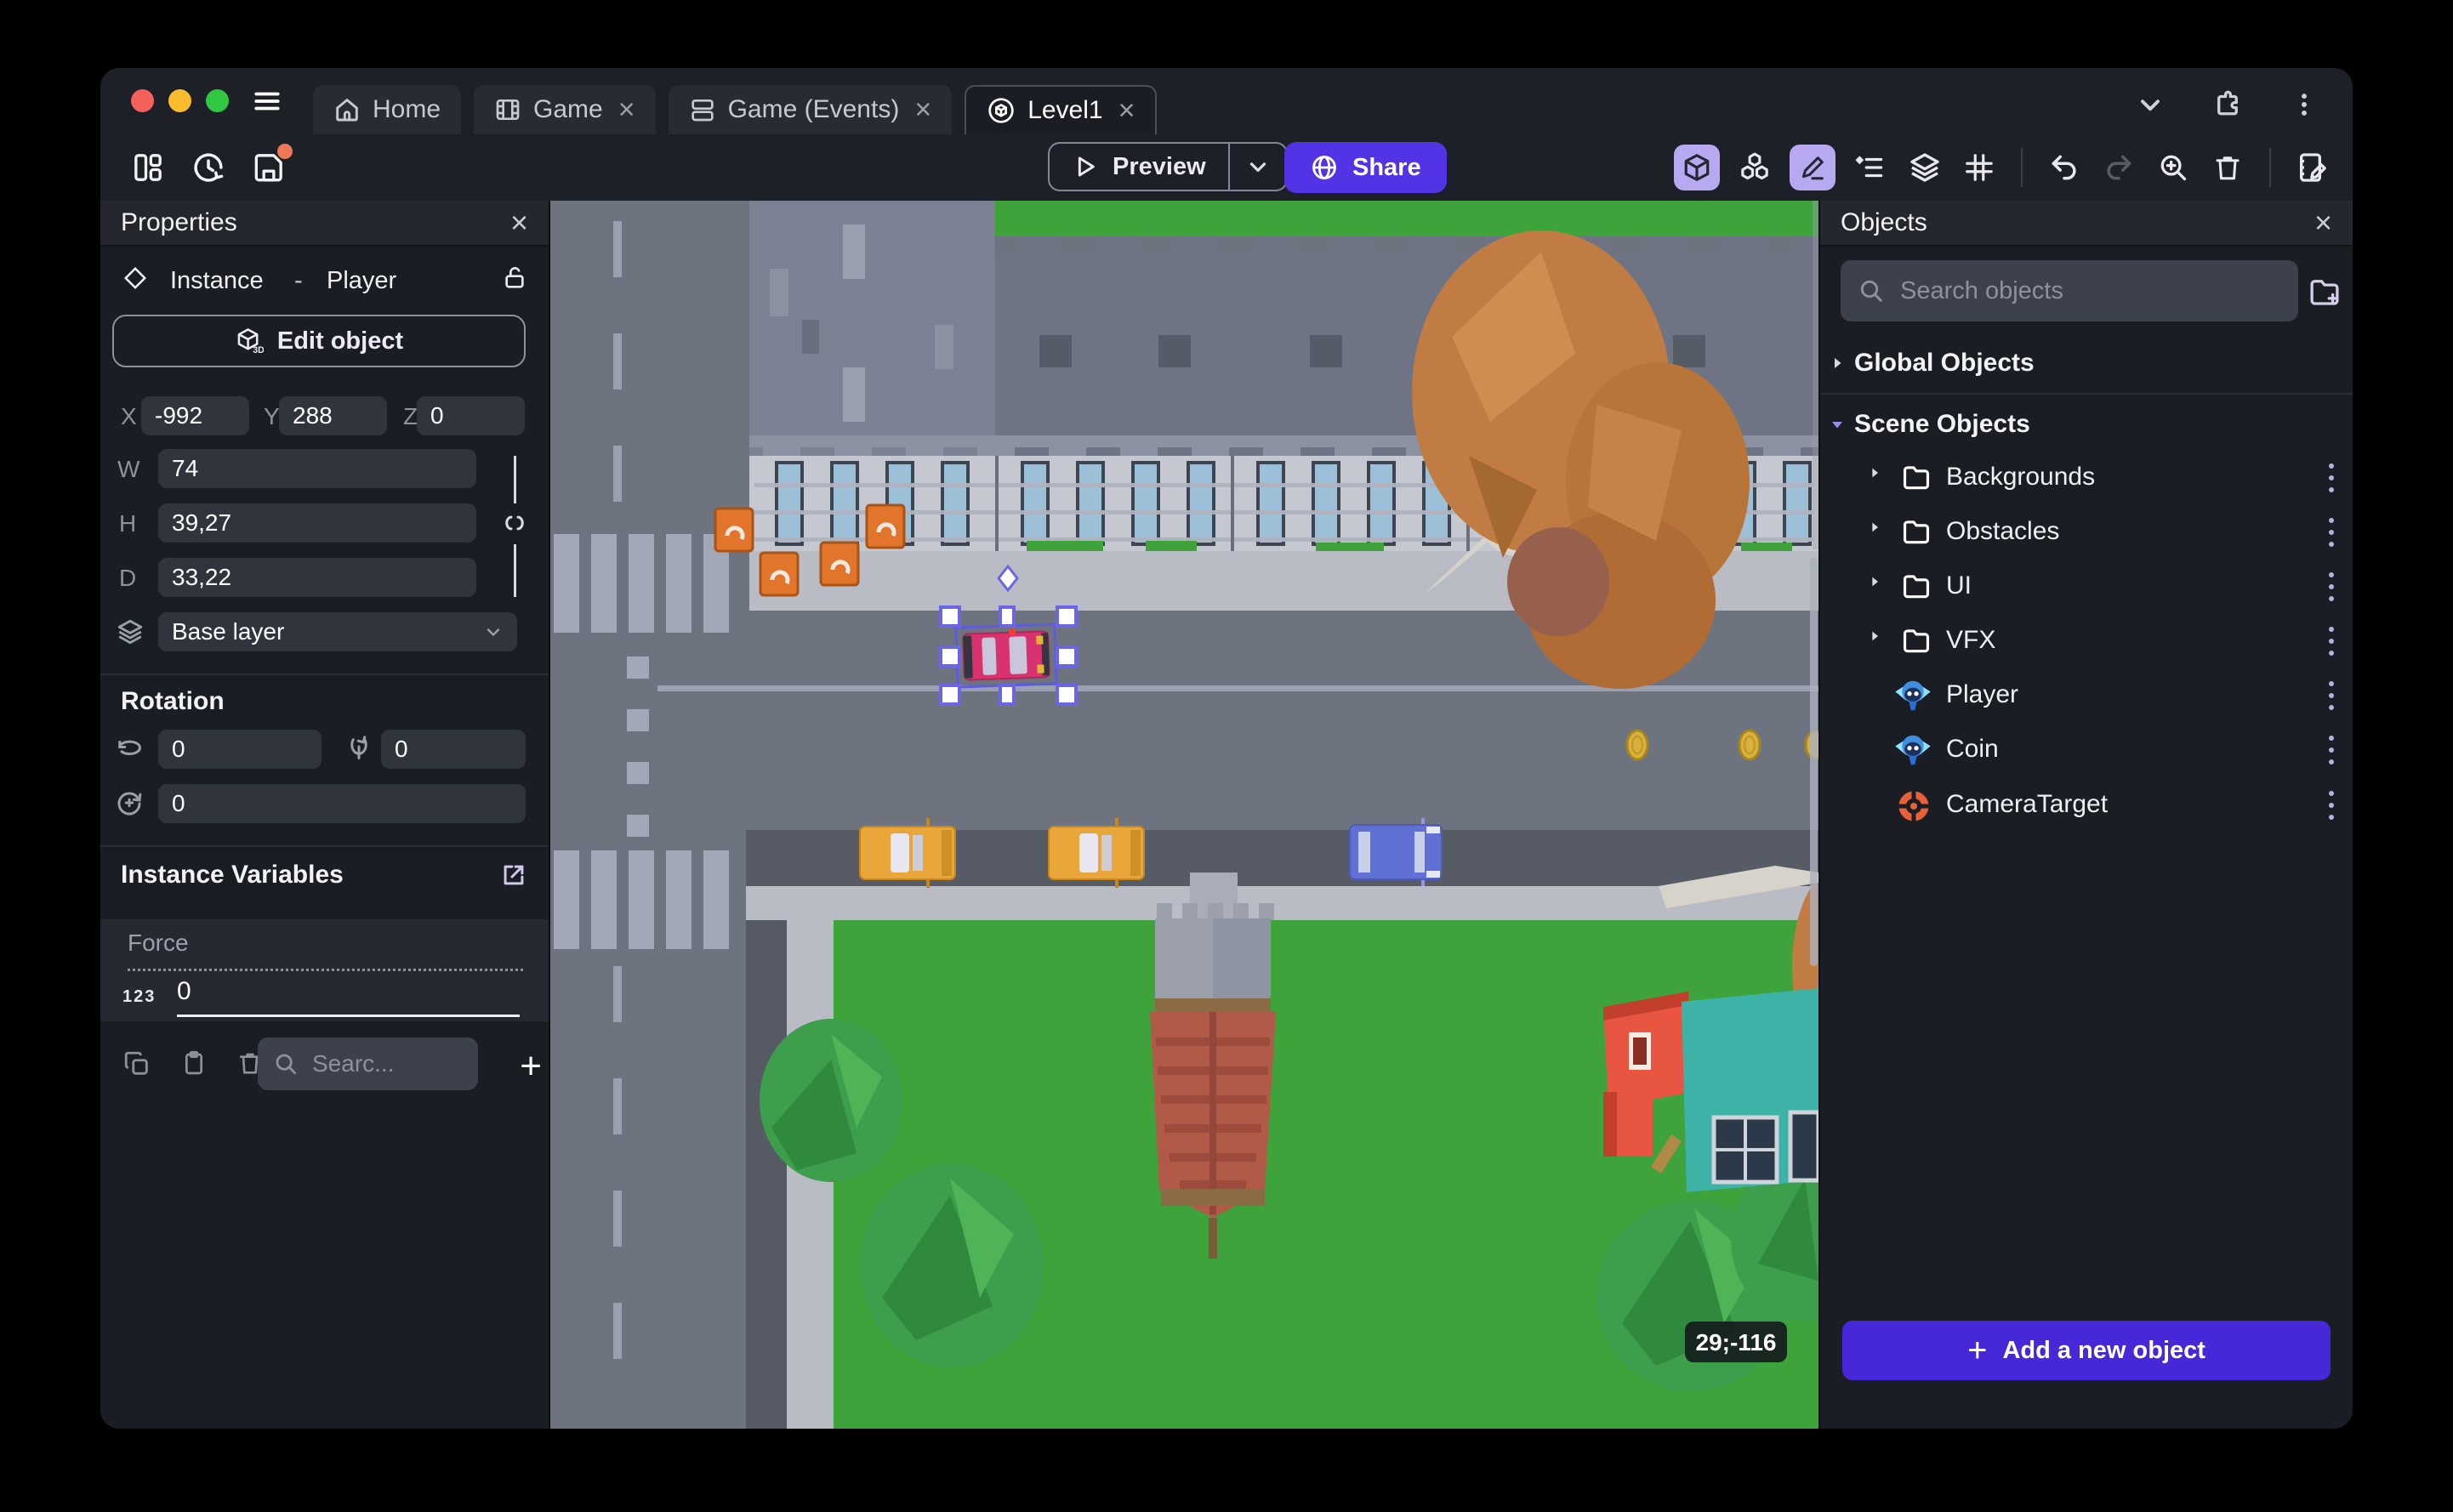 This screenshot has width=2453, height=1512. What do you see at coordinates (2086, 394) in the screenshot?
I see `divider` at bounding box center [2086, 394].